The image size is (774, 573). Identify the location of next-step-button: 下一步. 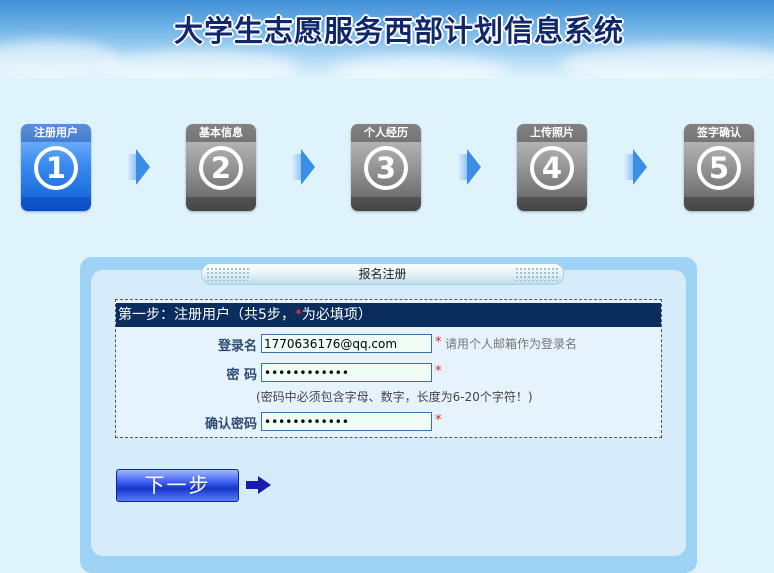
(177, 485).